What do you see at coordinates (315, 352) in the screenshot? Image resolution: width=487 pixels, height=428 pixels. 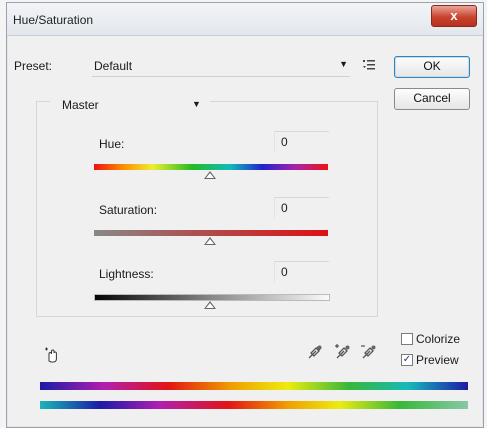 I see `eyedropper-icon` at bounding box center [315, 352].